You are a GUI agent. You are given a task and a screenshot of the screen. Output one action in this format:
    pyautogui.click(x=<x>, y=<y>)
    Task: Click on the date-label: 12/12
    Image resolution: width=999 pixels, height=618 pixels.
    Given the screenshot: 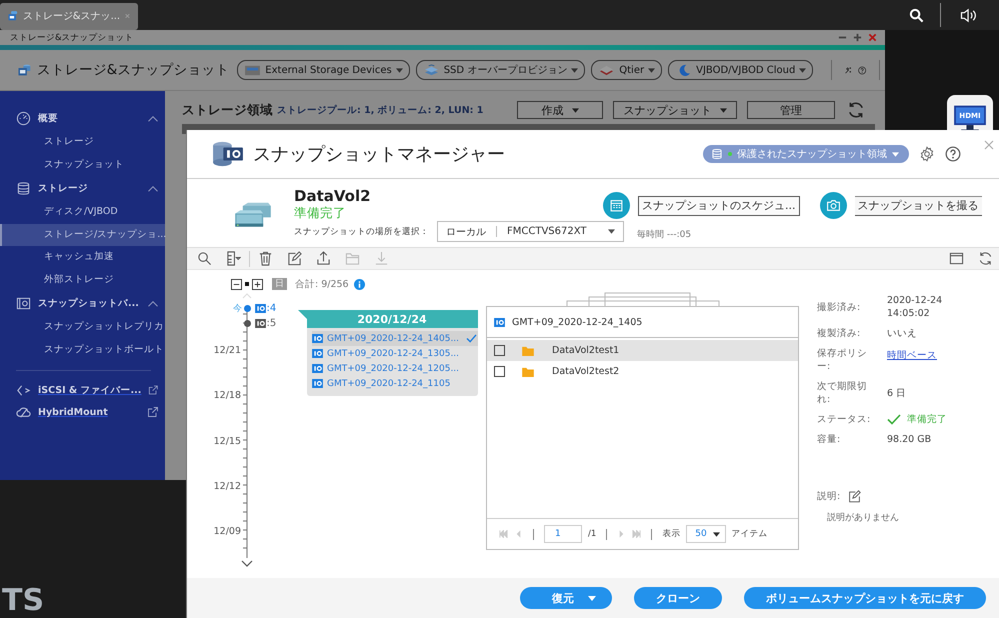 What is the action you would take?
    pyautogui.click(x=227, y=486)
    